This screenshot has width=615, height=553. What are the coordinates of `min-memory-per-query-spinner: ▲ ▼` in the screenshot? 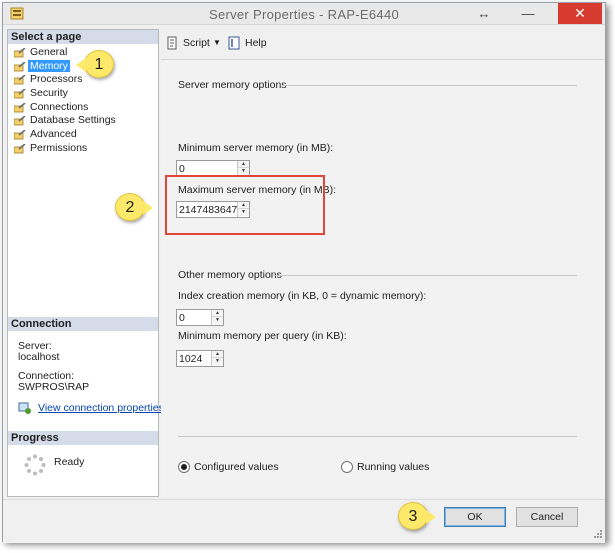 It's located at (200, 358).